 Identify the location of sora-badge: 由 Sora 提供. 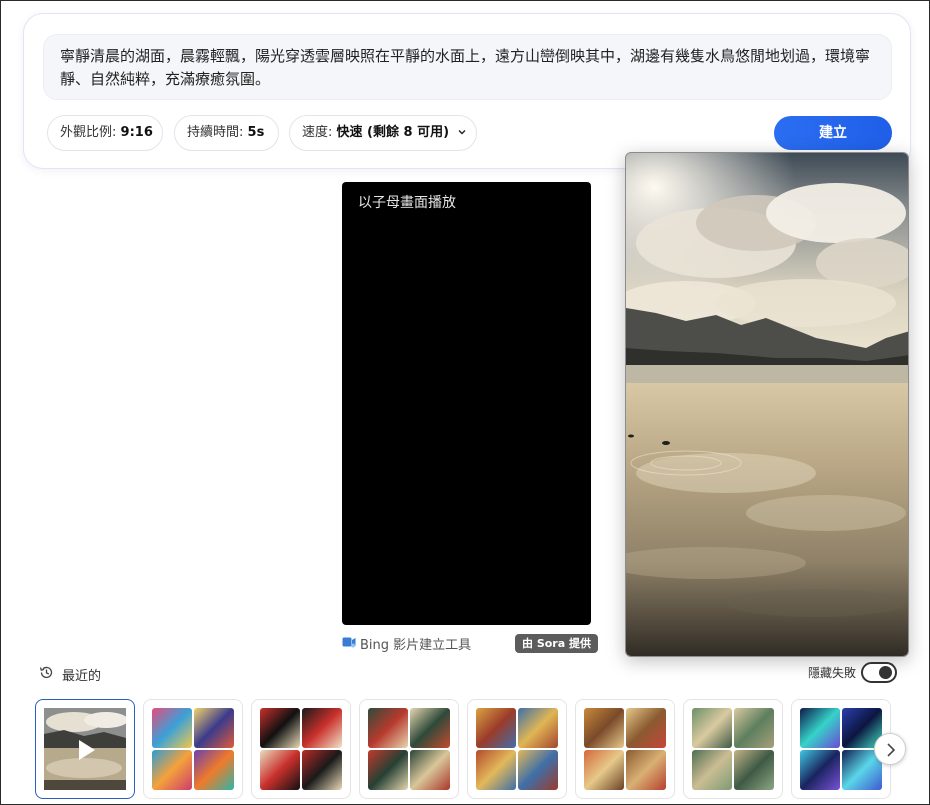
(556, 643).